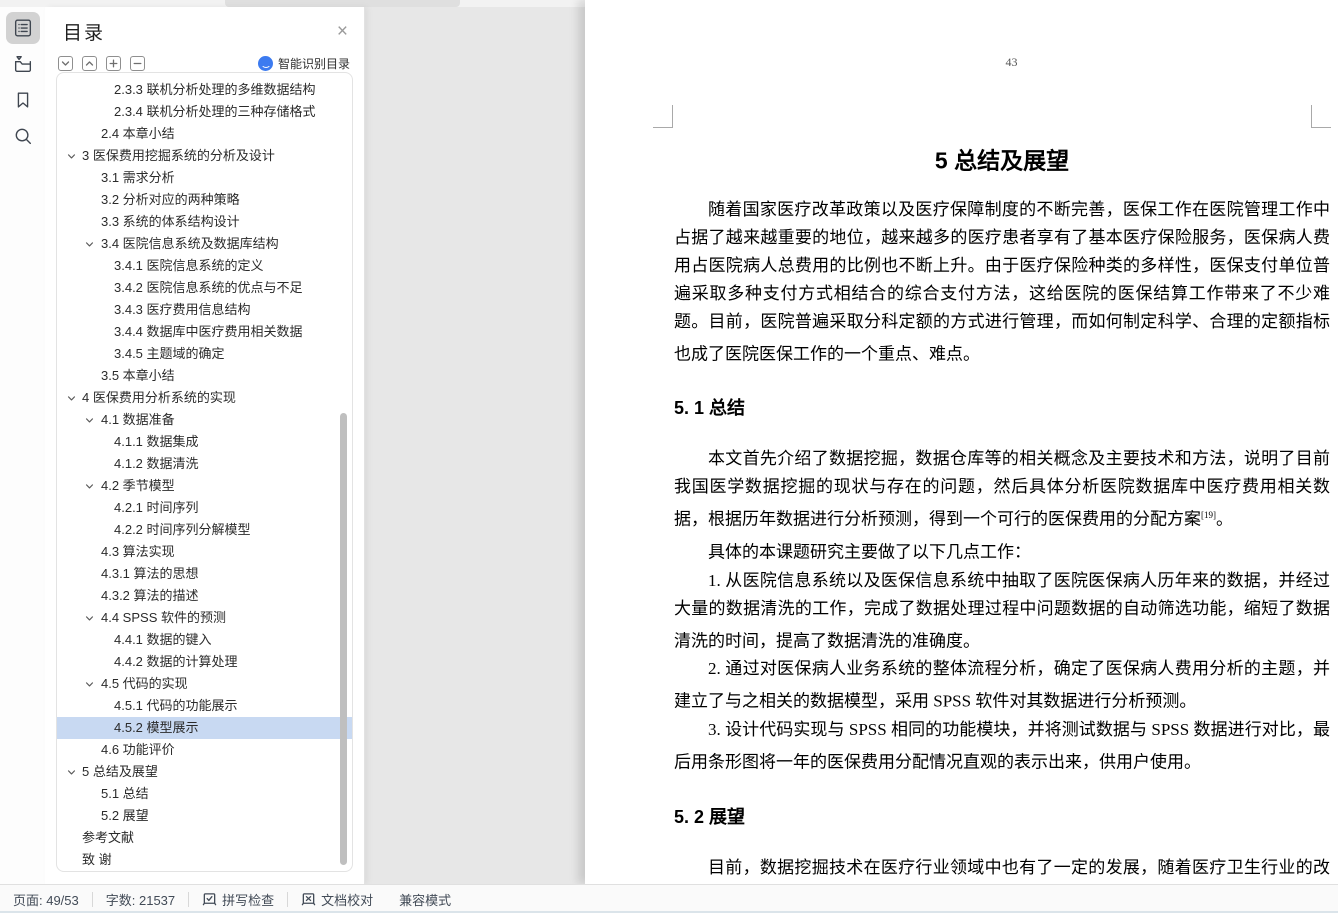 This screenshot has height=913, width=1338. What do you see at coordinates (204, 376) in the screenshot?
I see `toc-item: 3.5 本章小结` at bounding box center [204, 376].